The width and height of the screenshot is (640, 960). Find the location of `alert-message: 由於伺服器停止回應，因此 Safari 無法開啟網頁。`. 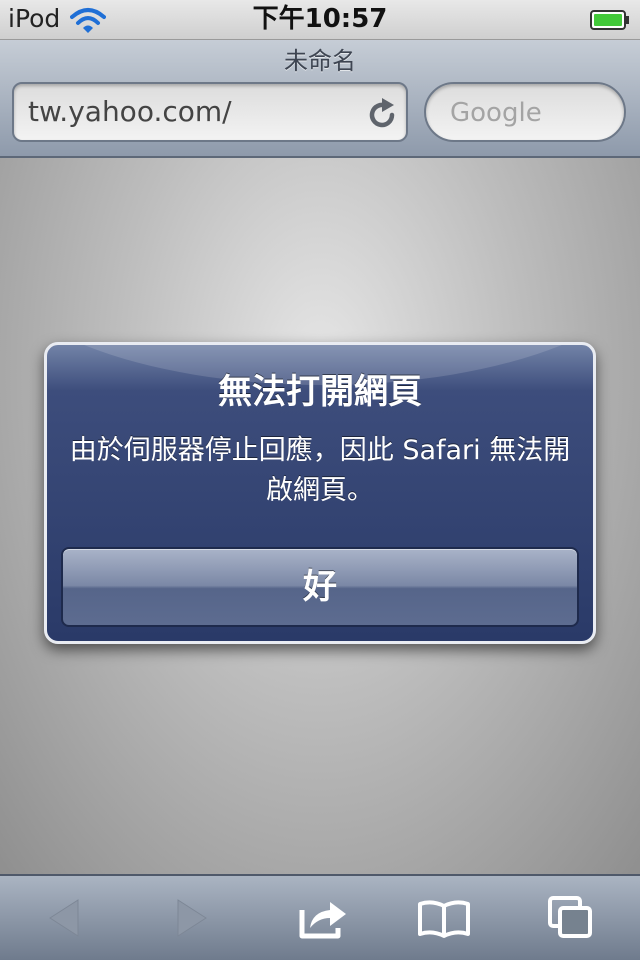

alert-message: 由於伺服器停止回應，因此 Safari 無法開啟網頁。 is located at coordinates (320, 470).